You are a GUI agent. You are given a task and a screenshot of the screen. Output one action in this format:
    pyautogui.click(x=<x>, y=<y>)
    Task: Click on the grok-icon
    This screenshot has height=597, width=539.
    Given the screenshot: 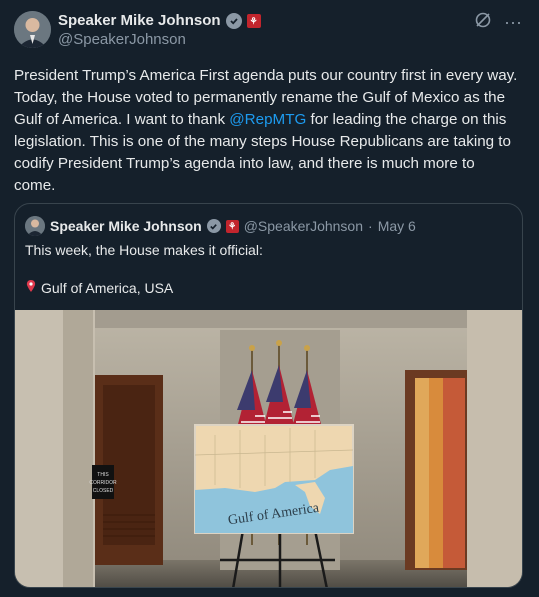 What is the action you would take?
    pyautogui.click(x=483, y=21)
    